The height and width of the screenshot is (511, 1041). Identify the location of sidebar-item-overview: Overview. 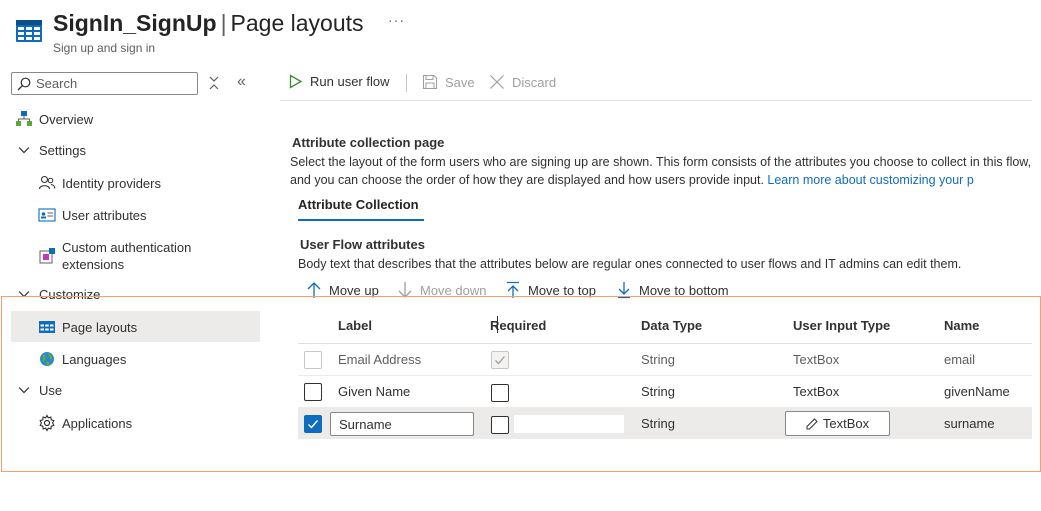
(54, 119).